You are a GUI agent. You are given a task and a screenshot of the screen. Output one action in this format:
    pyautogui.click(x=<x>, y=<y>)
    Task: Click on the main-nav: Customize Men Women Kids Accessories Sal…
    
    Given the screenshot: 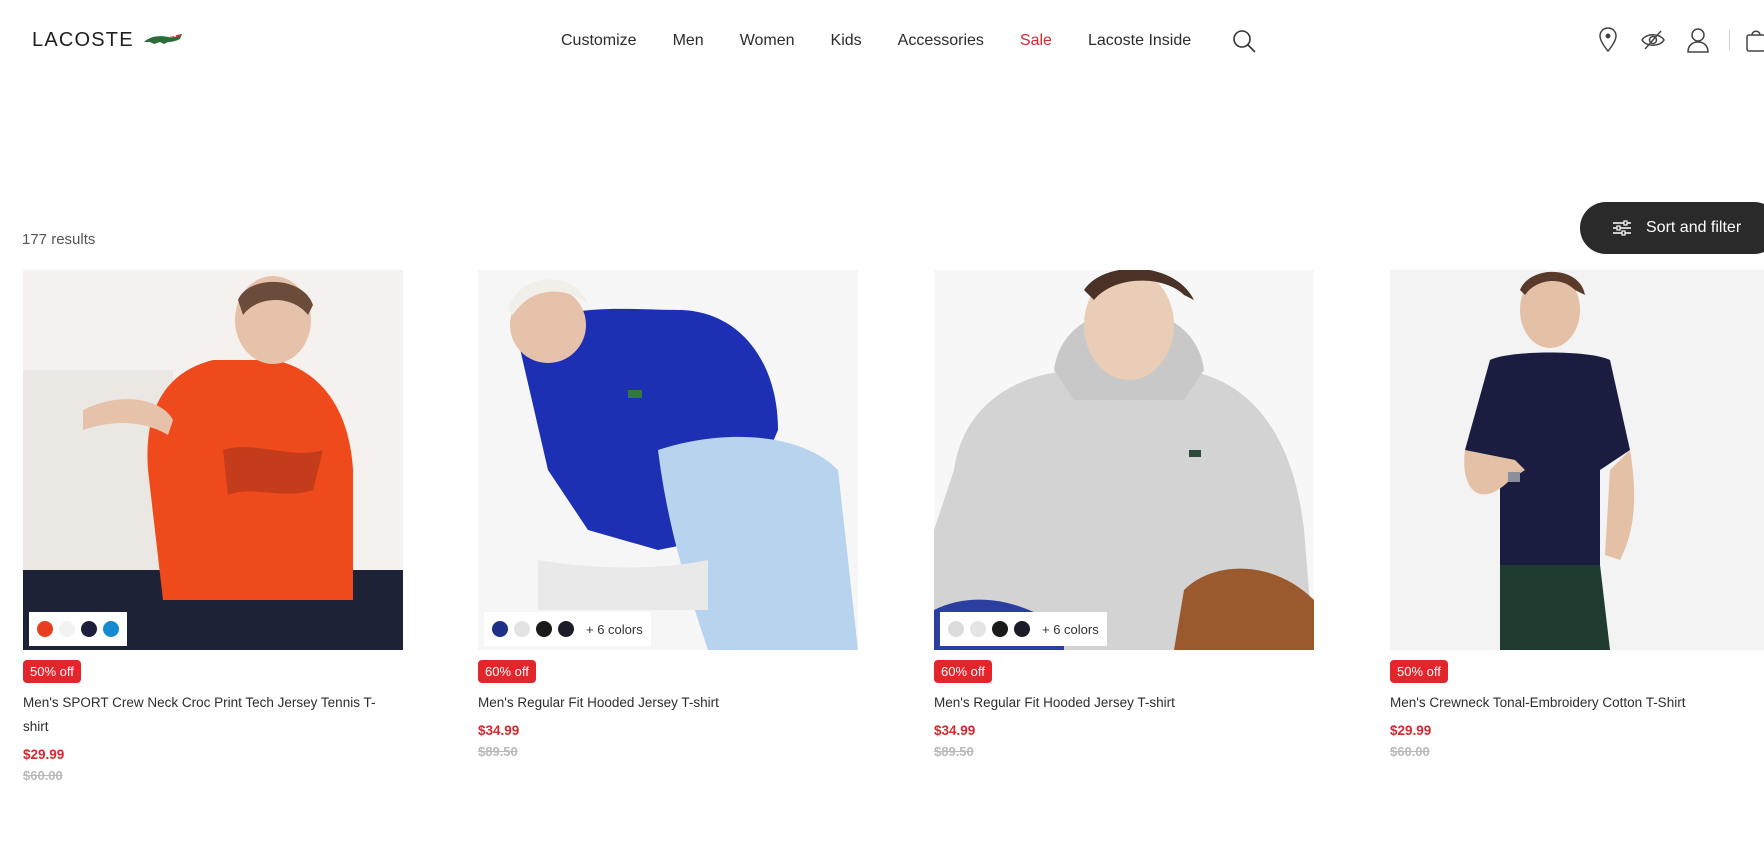 What is the action you would take?
    pyautogui.click(x=909, y=41)
    